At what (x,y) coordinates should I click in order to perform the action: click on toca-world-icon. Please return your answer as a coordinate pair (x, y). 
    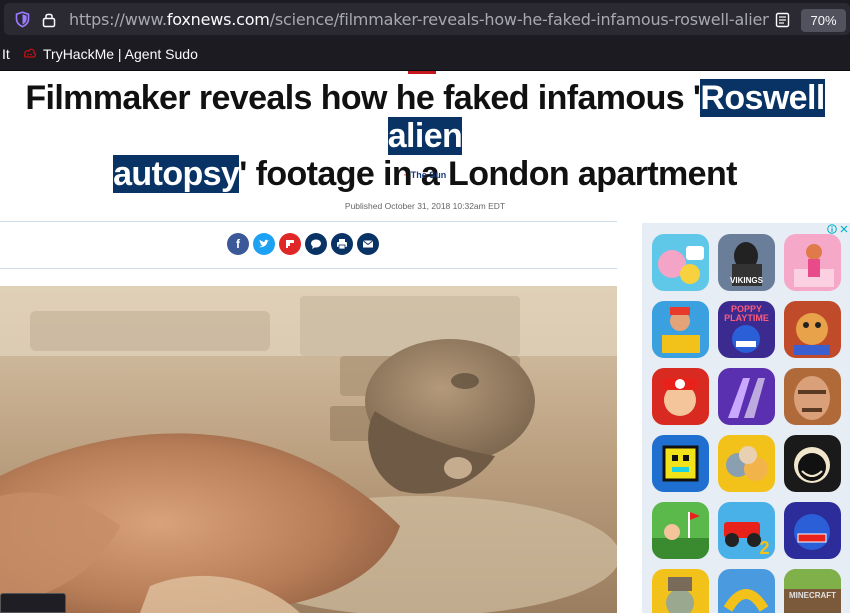
    Looking at the image, I should click on (681, 265).